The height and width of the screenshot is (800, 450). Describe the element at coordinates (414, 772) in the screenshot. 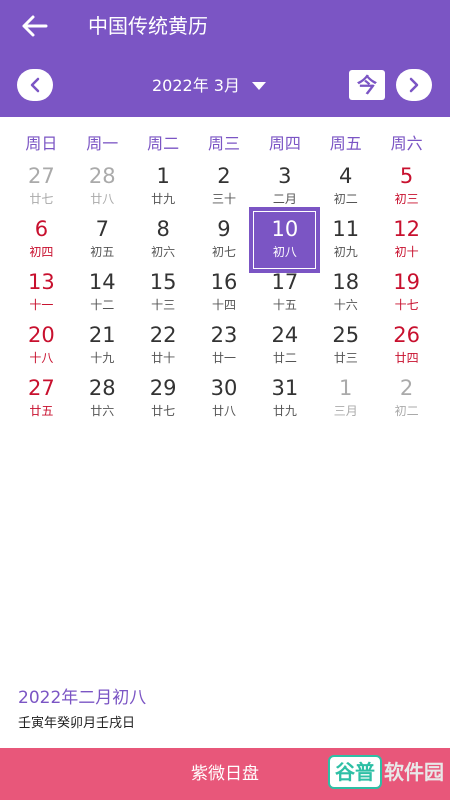

I see `watermark-text: 软件园` at that location.